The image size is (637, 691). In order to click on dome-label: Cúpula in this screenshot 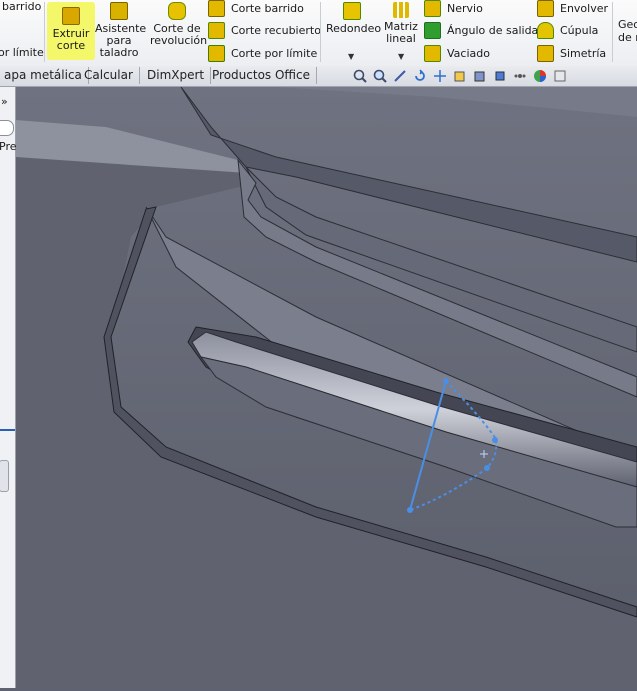, I will do `click(579, 30)`.